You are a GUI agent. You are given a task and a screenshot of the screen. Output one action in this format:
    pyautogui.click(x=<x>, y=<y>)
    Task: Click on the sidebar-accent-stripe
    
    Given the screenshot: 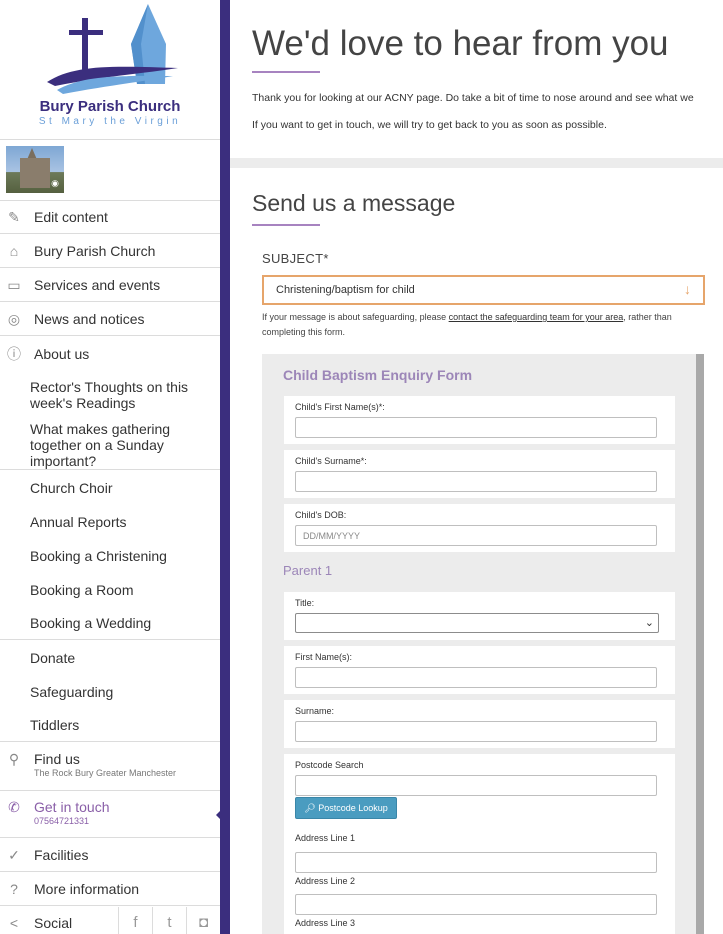 What is the action you would take?
    pyautogui.click(x=225, y=467)
    